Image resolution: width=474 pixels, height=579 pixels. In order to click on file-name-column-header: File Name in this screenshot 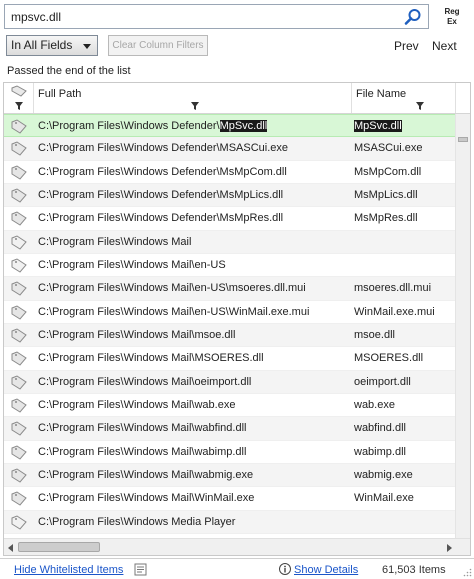, I will do `click(404, 98)`.